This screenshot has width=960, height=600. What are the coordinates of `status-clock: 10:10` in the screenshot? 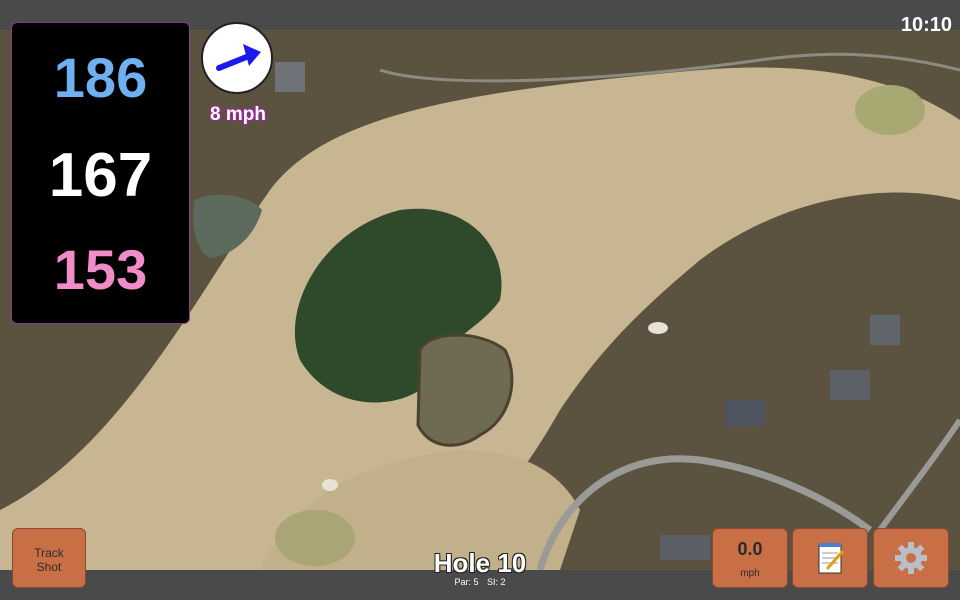 It's located at (926, 25).